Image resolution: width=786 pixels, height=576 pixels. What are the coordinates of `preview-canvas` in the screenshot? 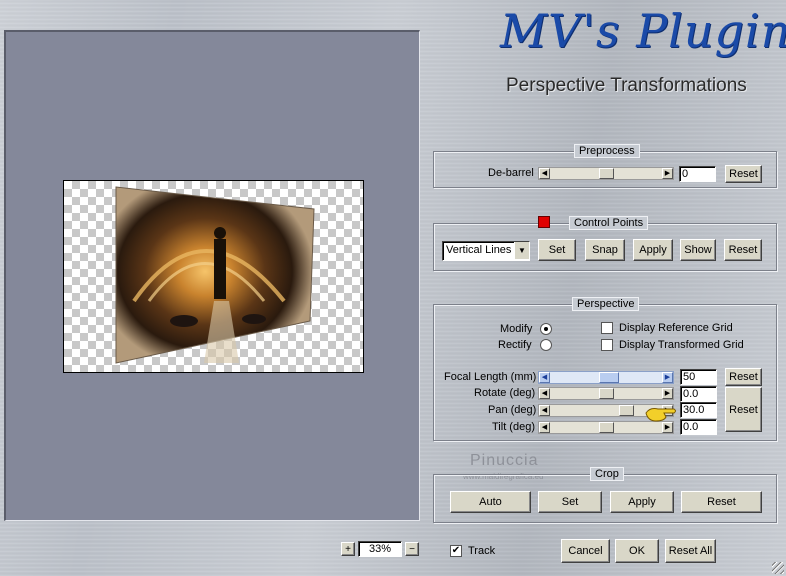 It's located at (213, 276).